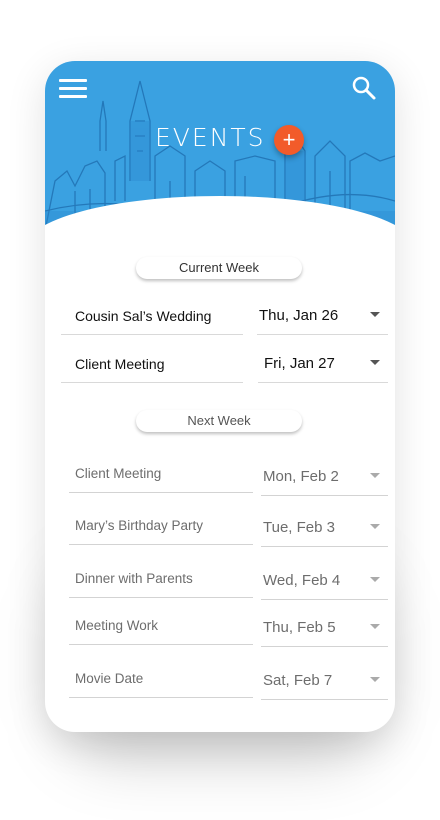  I want to click on add-event-button: +, so click(289, 140).